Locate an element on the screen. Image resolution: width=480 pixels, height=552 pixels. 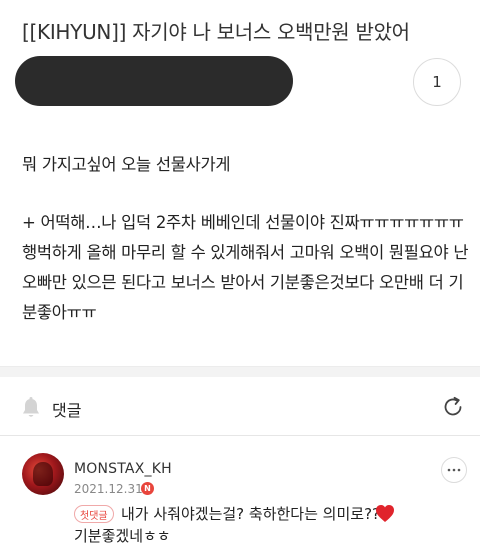
new-badge: N is located at coordinates (147, 488).